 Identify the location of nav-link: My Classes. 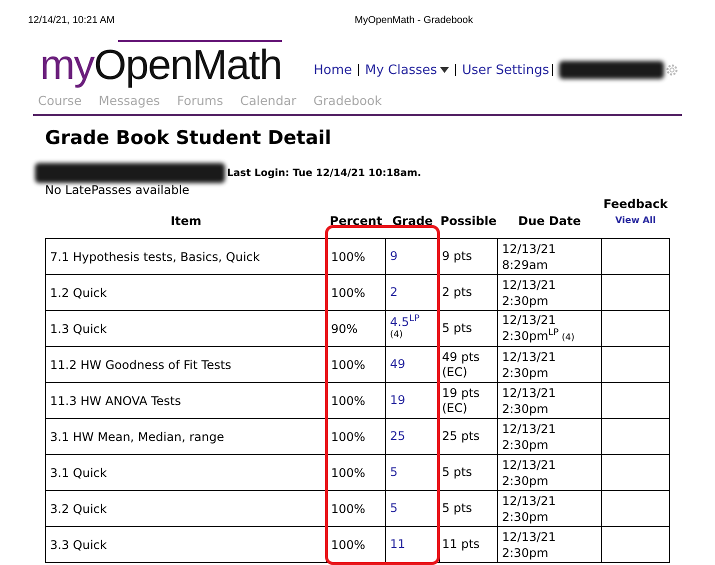
(407, 70).